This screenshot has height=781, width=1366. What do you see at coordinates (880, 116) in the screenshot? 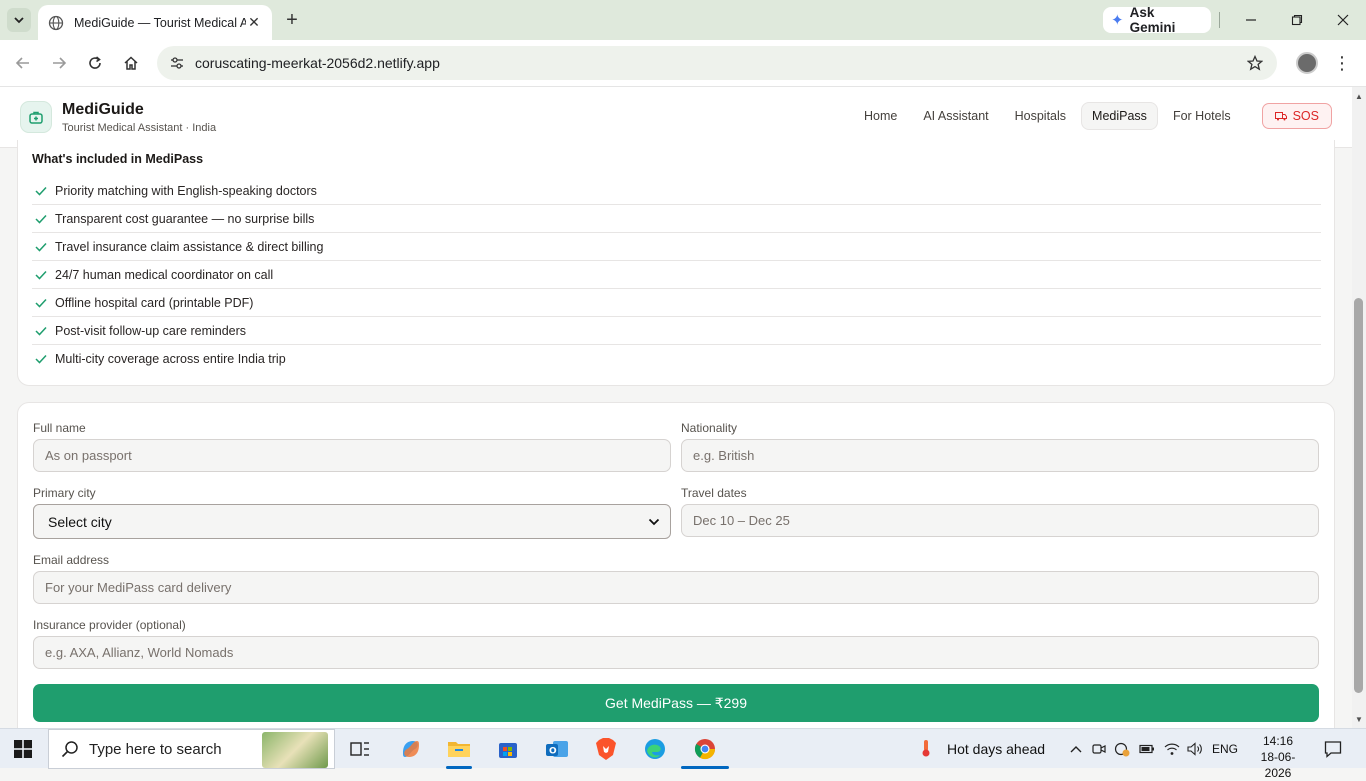
I see `nav-home: Home` at bounding box center [880, 116].